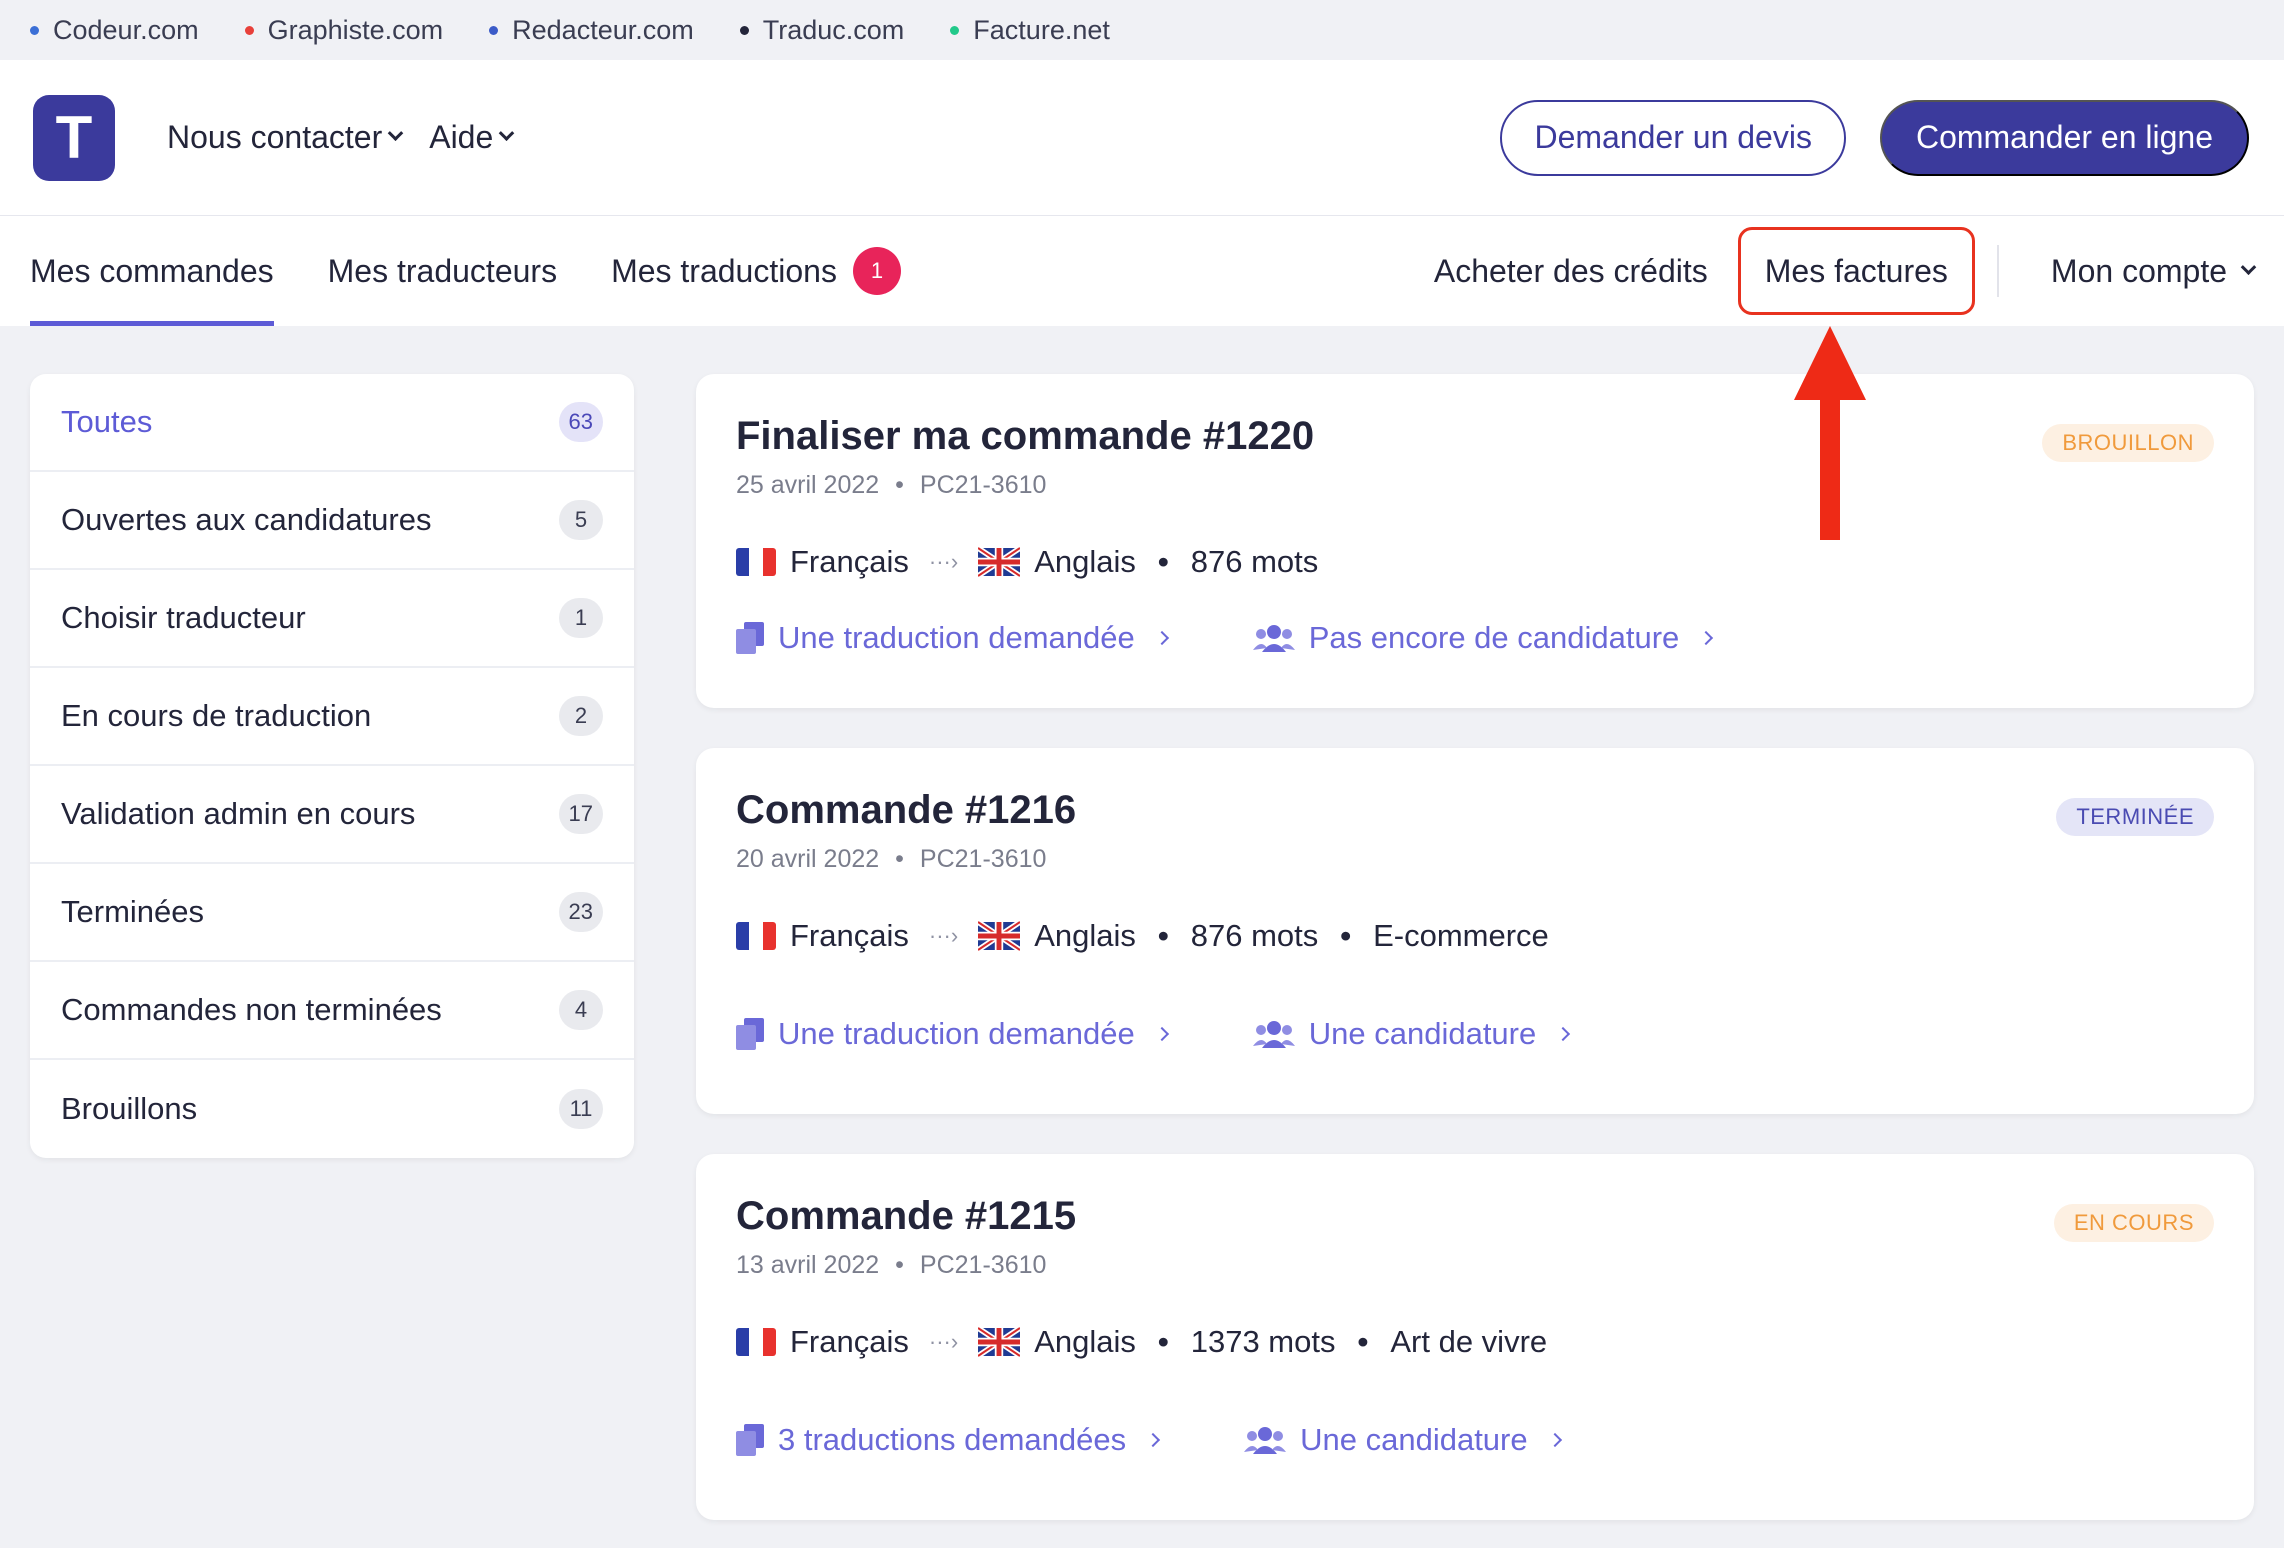 This screenshot has height=1548, width=2284. I want to click on header-actions: Demander un devis Commander en ligne, so click(1874, 137).